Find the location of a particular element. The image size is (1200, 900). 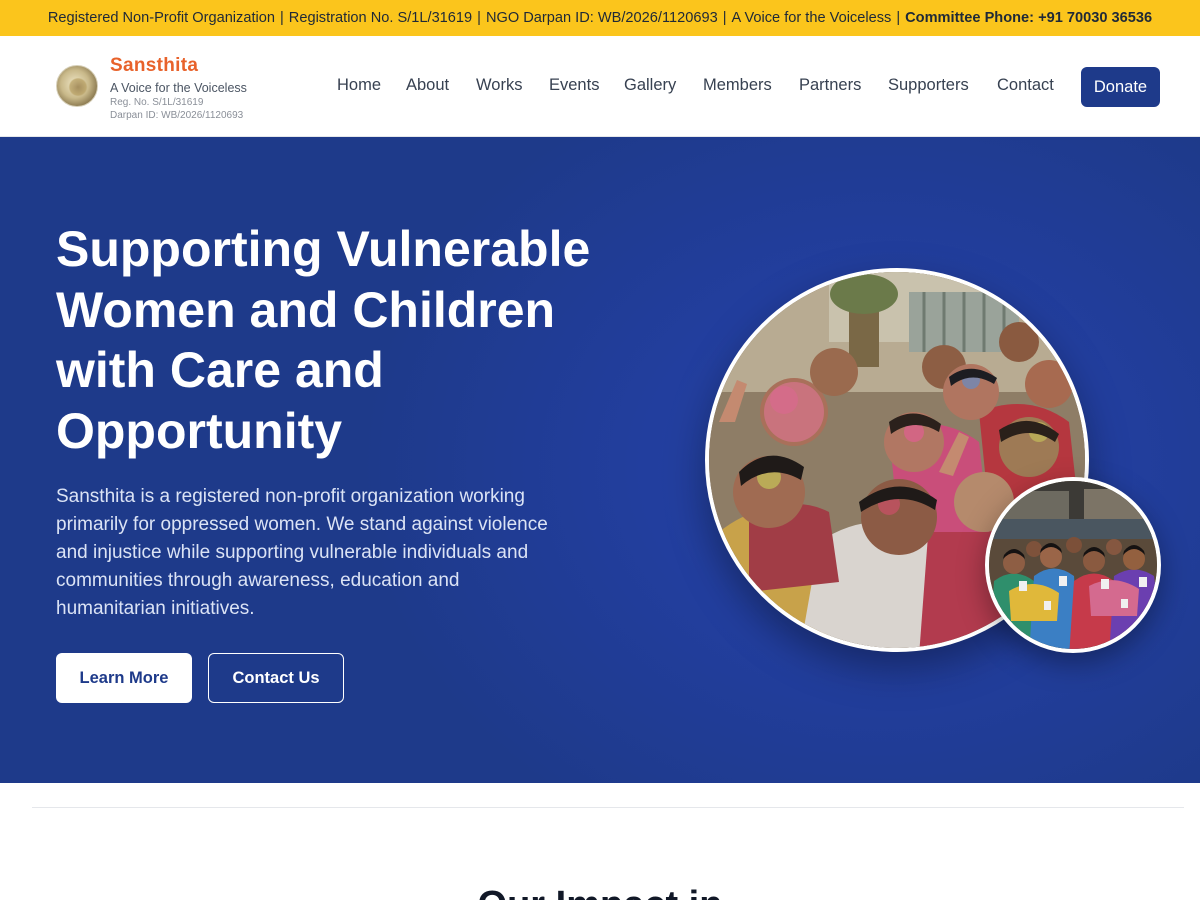

contact-us-button: Contact Us is located at coordinates (276, 678).